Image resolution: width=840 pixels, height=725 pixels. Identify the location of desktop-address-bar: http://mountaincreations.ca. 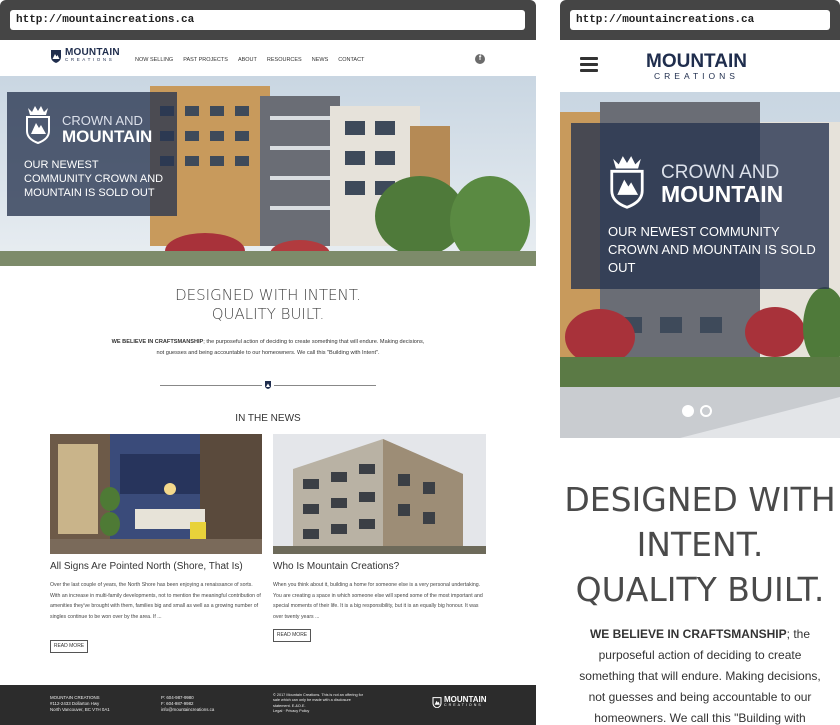
(267, 20).